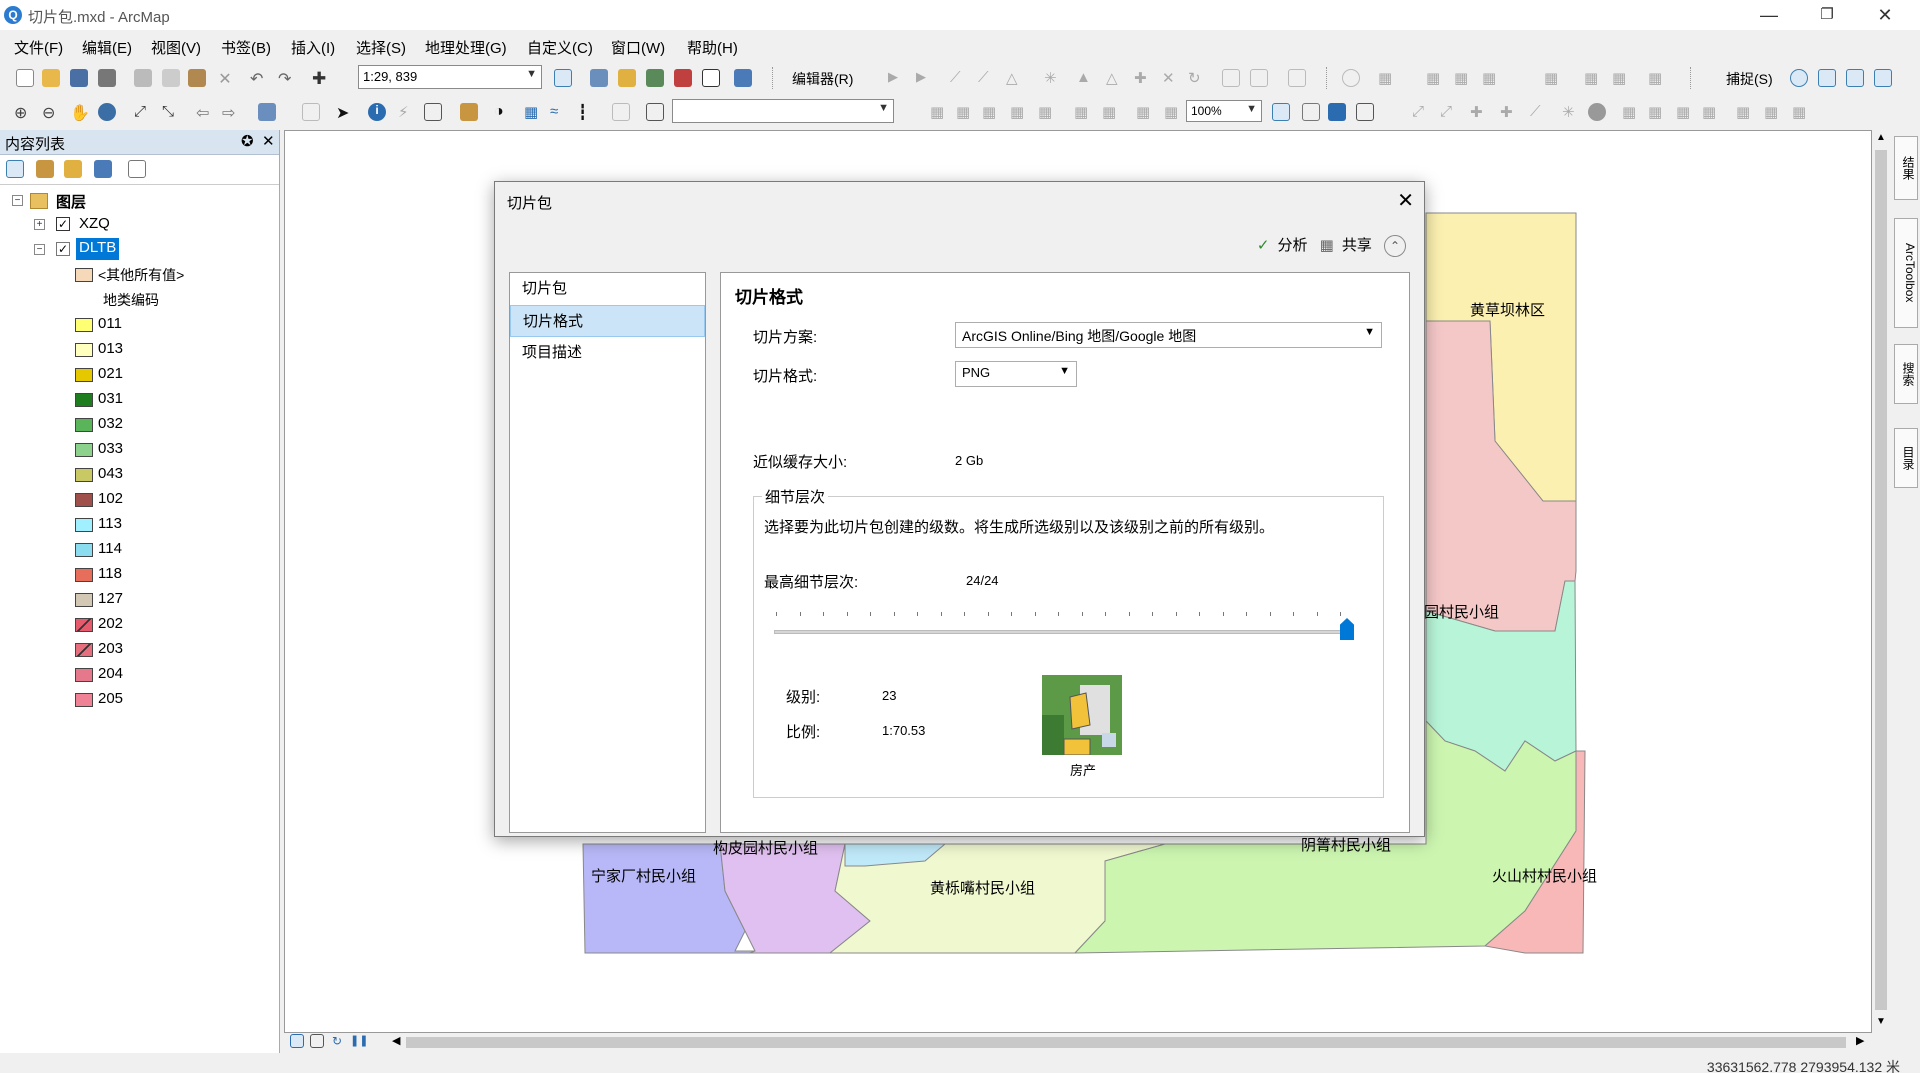  Describe the element at coordinates (1064, 632) in the screenshot. I see `lod-slider-track` at that location.